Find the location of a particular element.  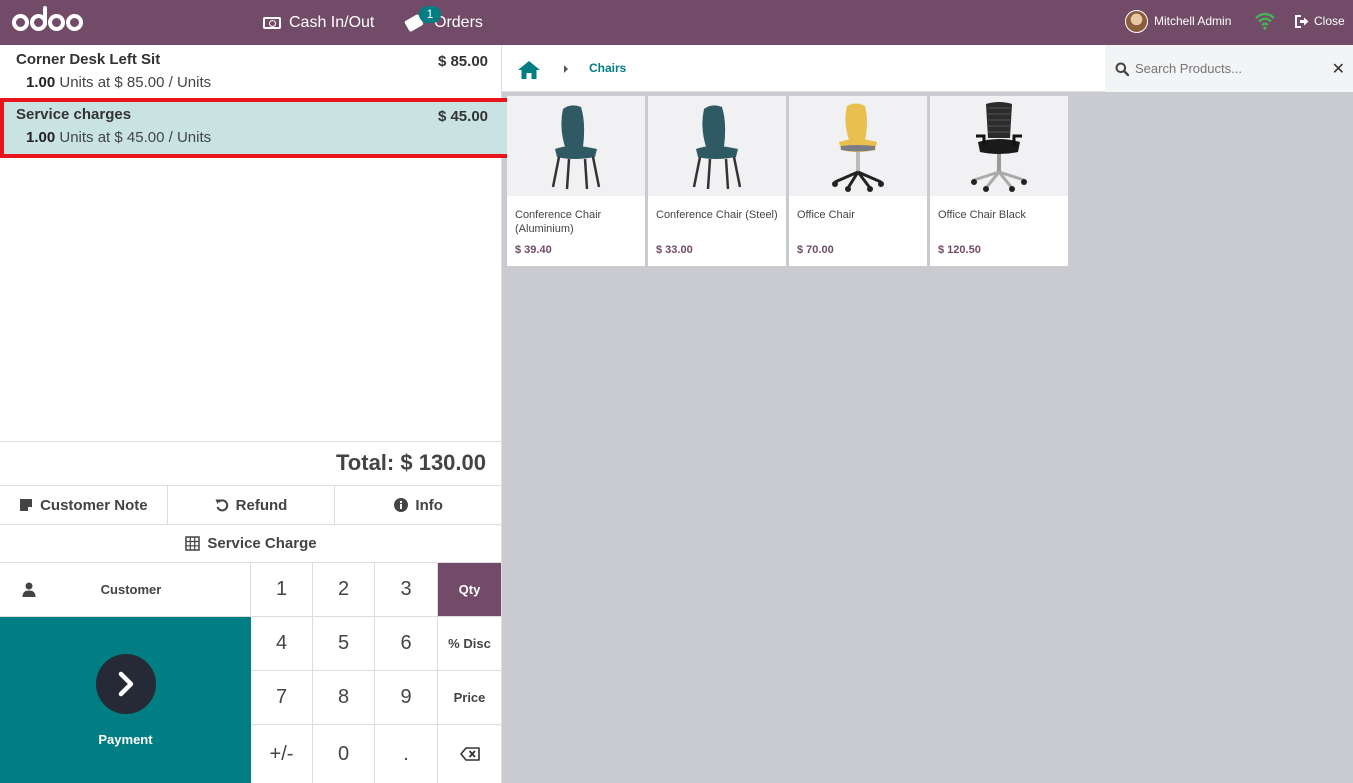

user-name: Mitchell Admin is located at coordinates (1193, 21).